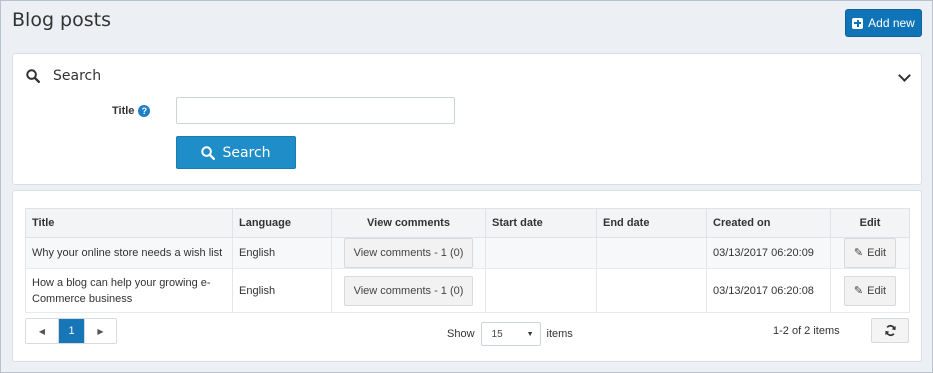 This screenshot has height=373, width=933. I want to click on add-new-button: Add new, so click(883, 23).